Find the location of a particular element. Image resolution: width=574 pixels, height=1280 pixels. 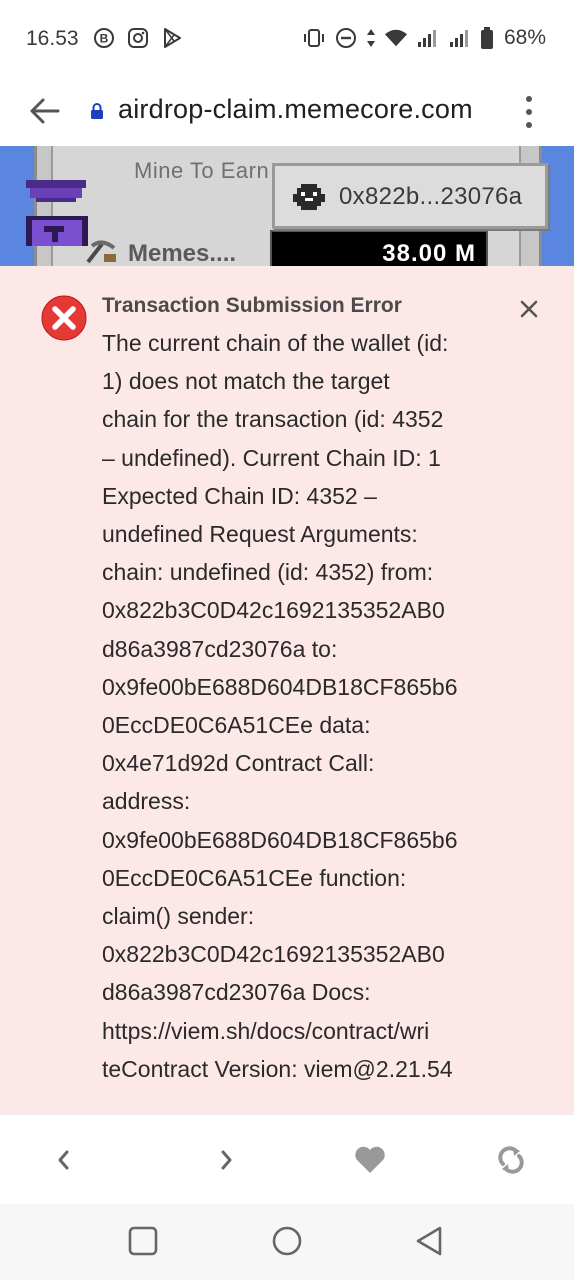

error-line: chain for the transaction (id: 4352 is located at coordinates (273, 419).